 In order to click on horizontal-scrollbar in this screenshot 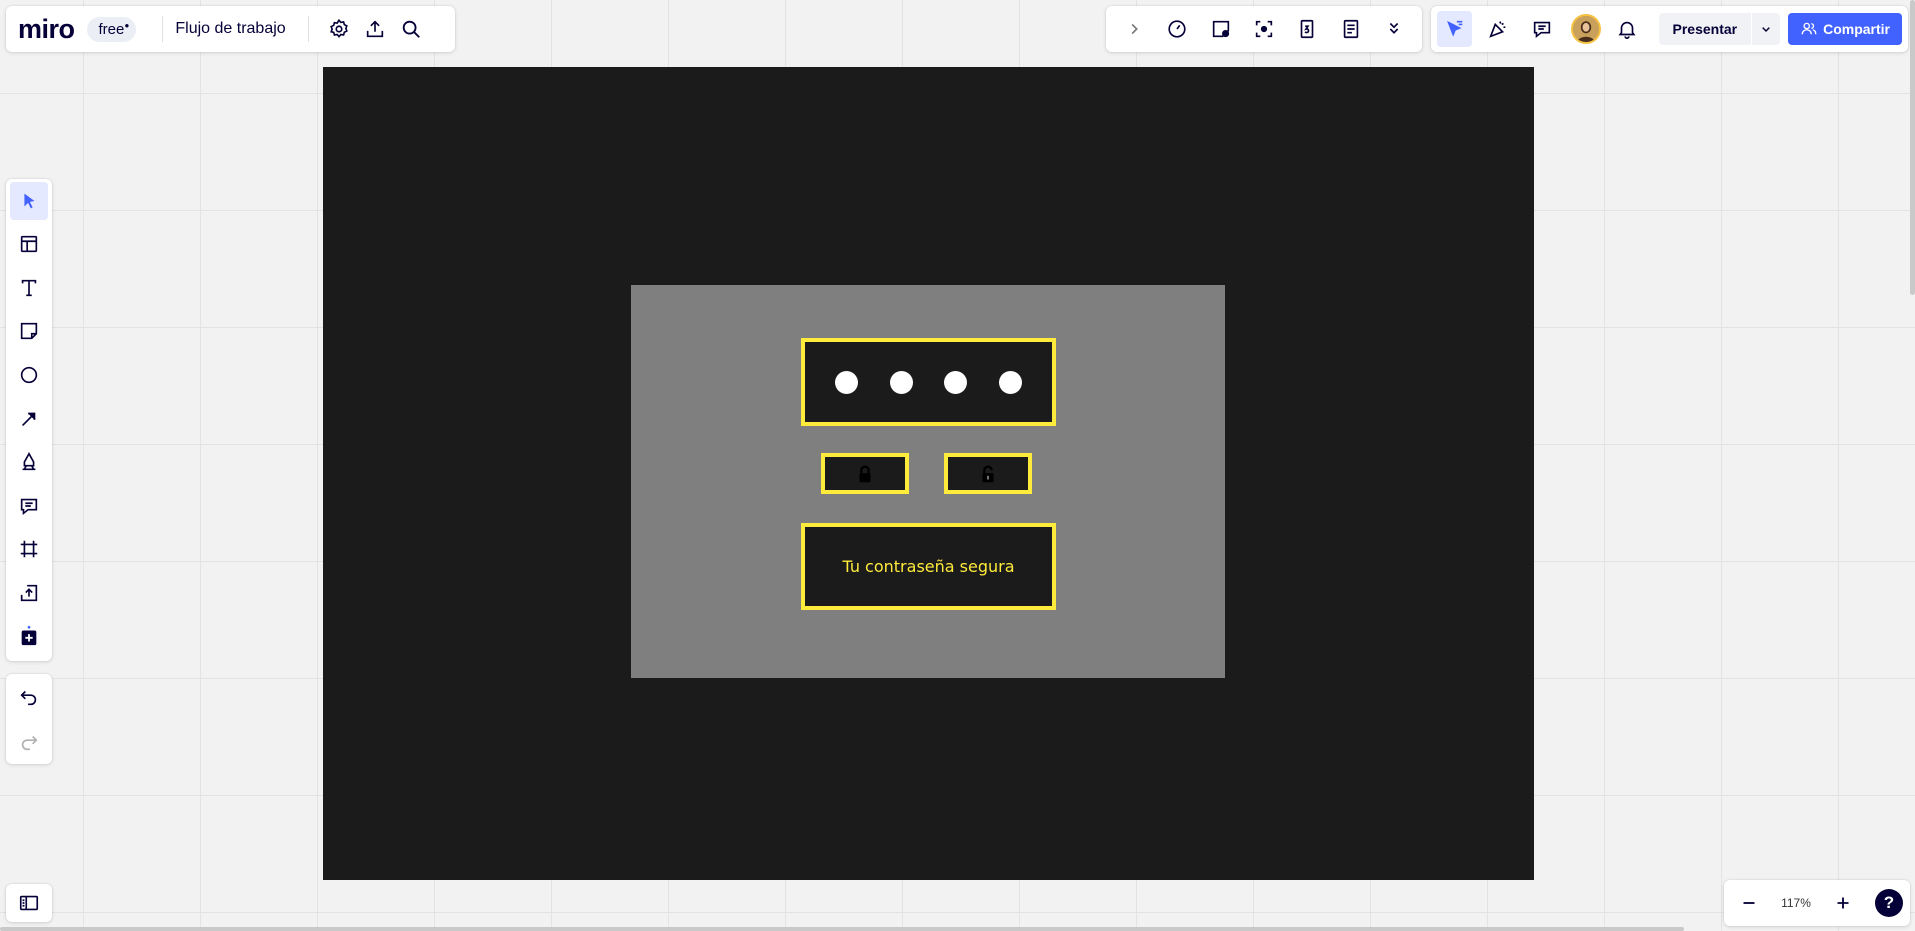, I will do `click(842, 929)`.